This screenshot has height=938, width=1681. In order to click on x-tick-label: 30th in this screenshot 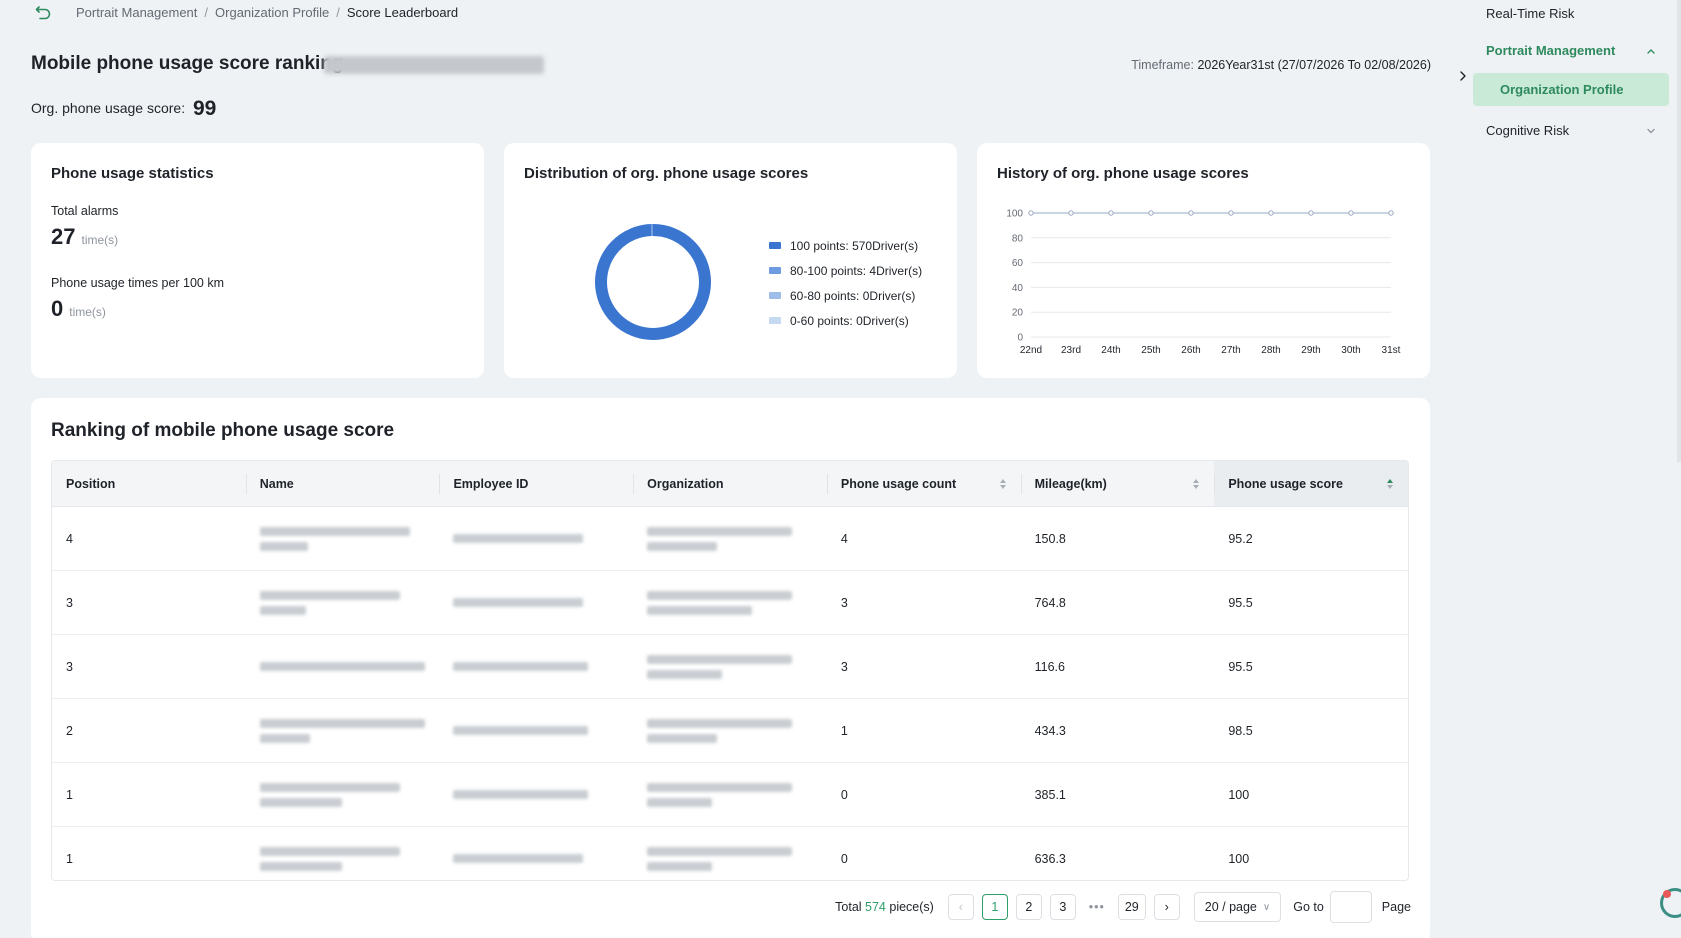, I will do `click(1350, 350)`.